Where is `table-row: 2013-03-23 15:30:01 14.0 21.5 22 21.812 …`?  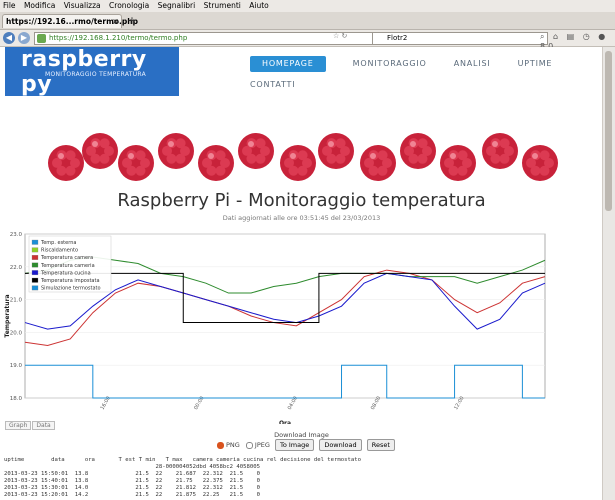 table-row: 2013-03-23 15:30:01 14.0 21.5 22 21.812 … is located at coordinates (132, 488).